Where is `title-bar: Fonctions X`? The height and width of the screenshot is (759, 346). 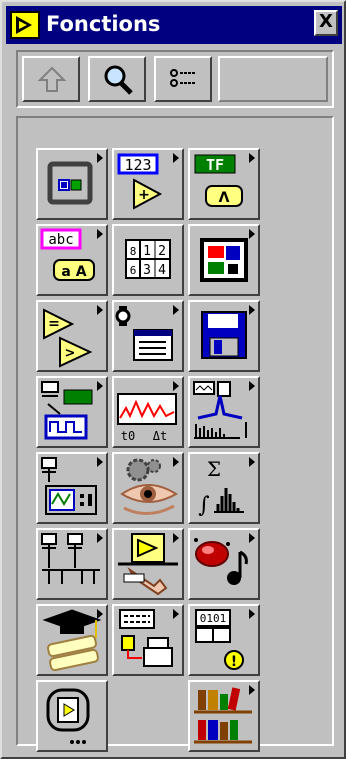 title-bar: Fonctions X is located at coordinates (174, 25).